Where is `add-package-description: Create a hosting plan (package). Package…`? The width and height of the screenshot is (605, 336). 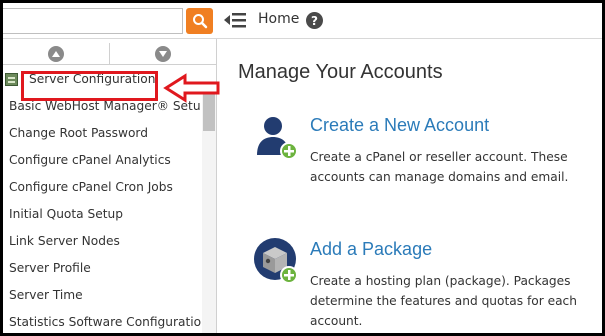
add-package-description: Create a hosting plan (package). Package… is located at coordinates (443, 301).